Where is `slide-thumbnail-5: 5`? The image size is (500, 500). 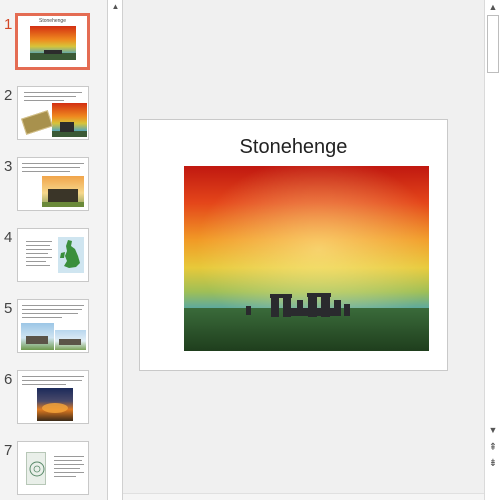 slide-thumbnail-5: 5 is located at coordinates (53, 329).